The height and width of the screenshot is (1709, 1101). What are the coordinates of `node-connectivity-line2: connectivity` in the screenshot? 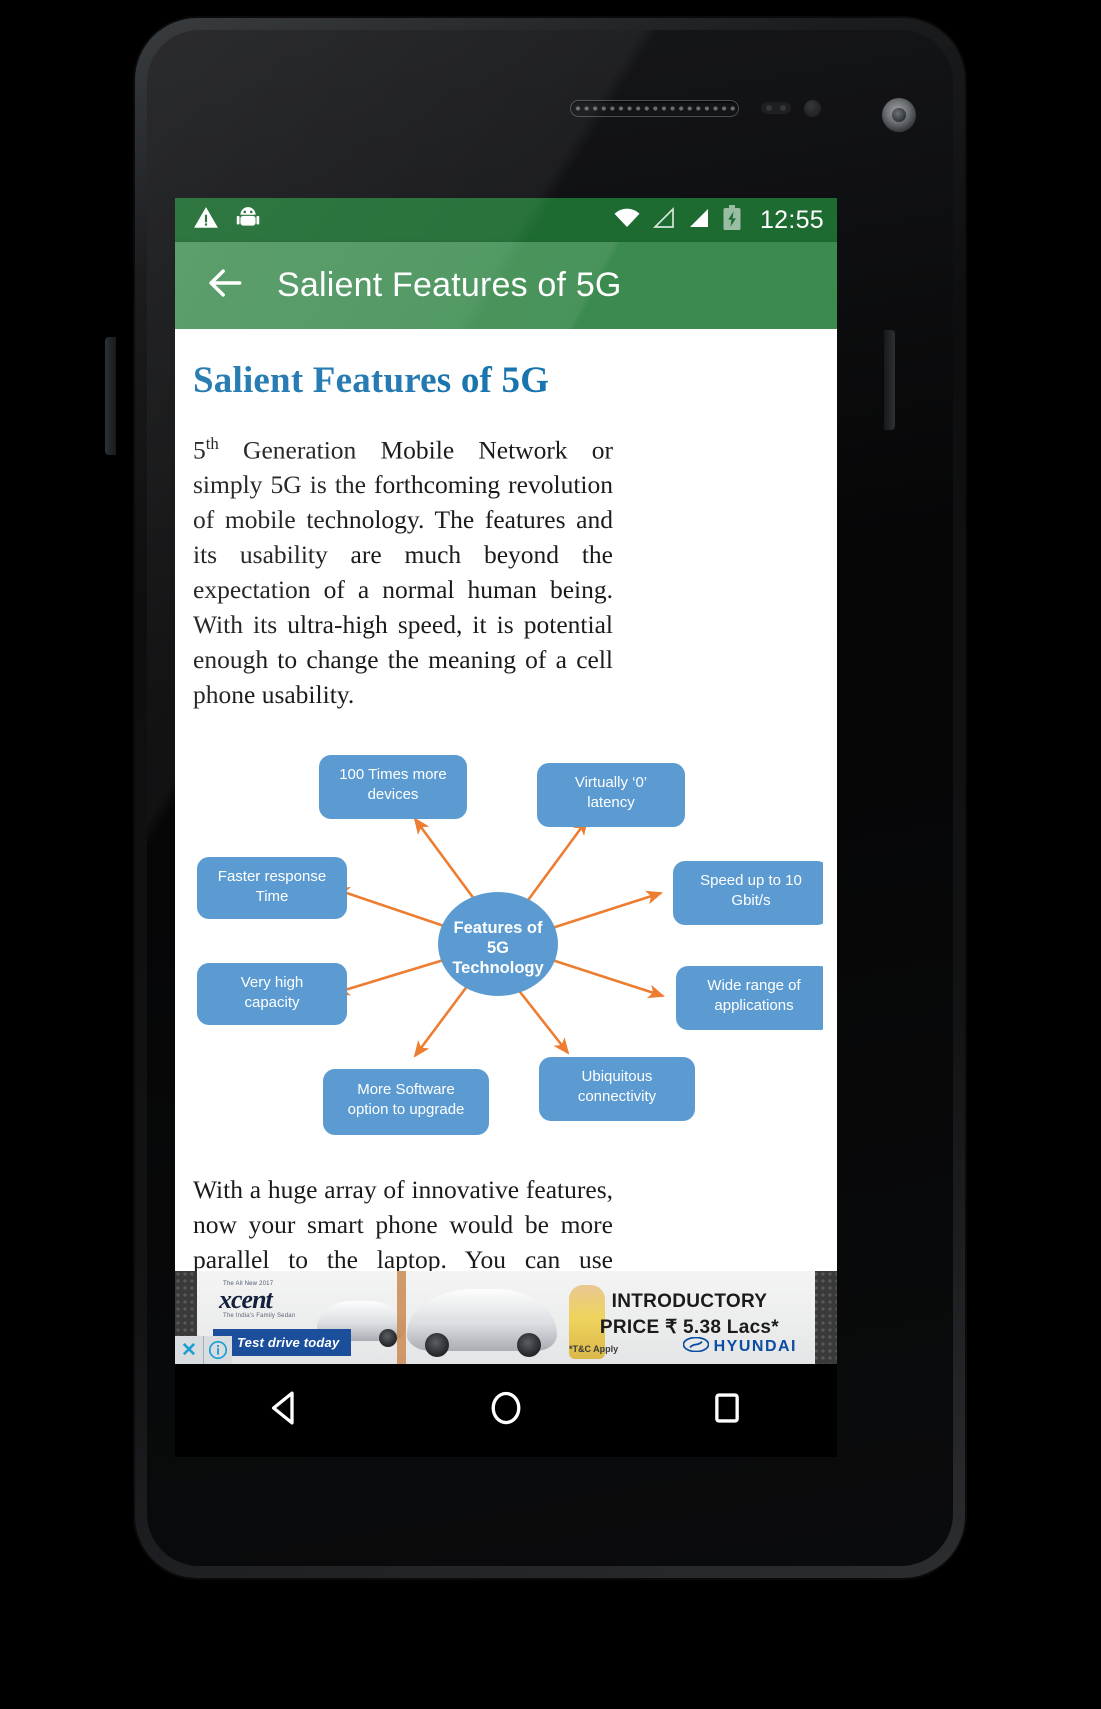 It's located at (617, 1096).